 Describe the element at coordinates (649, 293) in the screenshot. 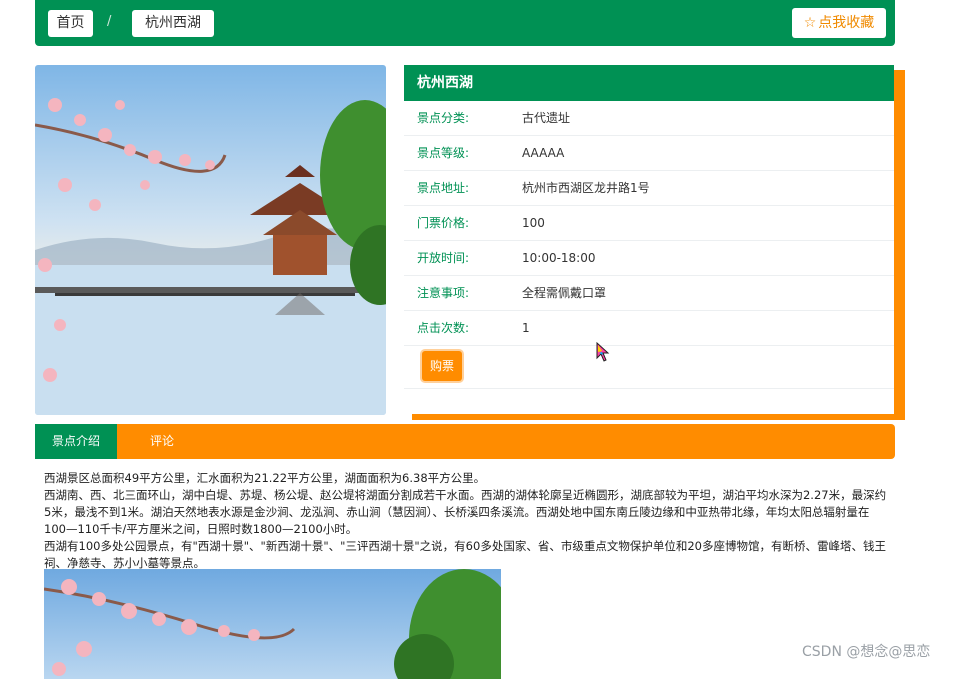

I see `info-row-notice: 注意事项: 全程需佩戴口罩` at that location.